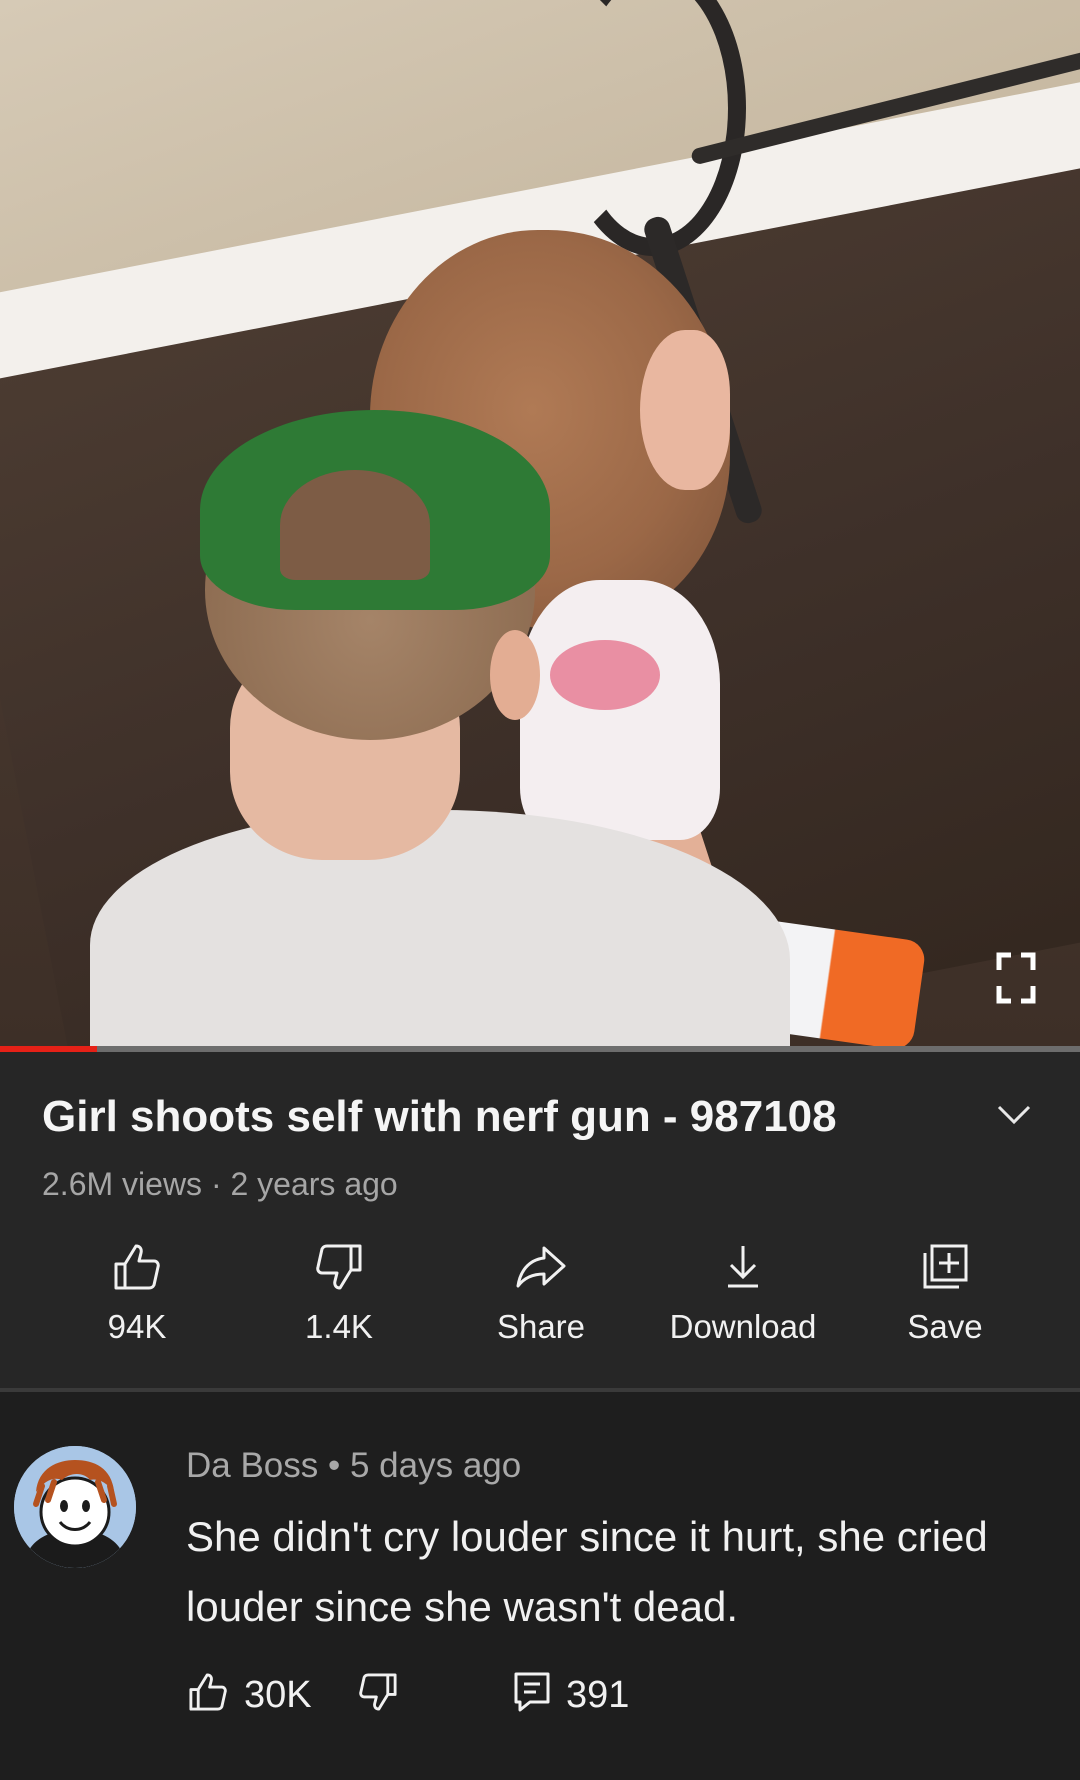 Image resolution: width=1080 pixels, height=1780 pixels. I want to click on view-count: 2.6M views, so click(122, 1184).